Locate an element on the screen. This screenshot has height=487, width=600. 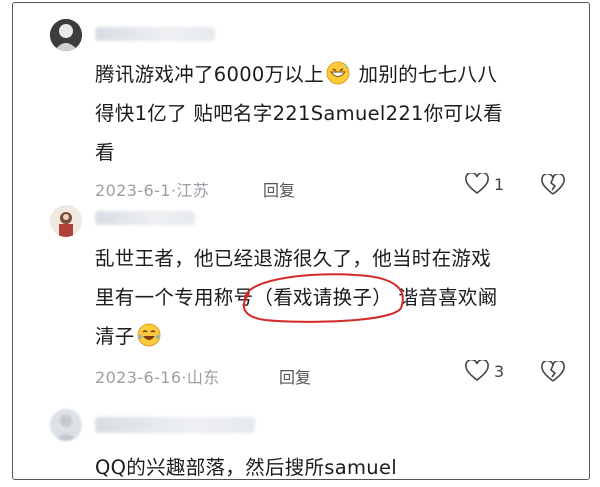
comment-line: 清子 is located at coordinates (115, 336).